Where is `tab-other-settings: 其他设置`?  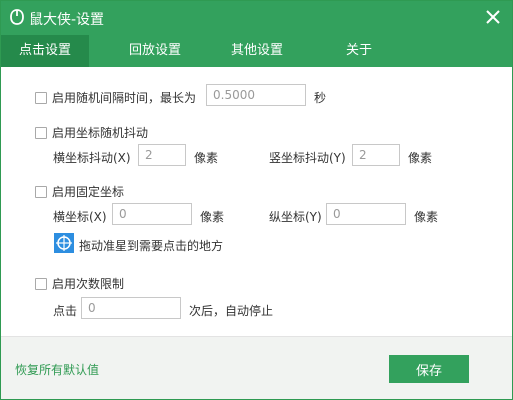 tab-other-settings: 其他设置 is located at coordinates (257, 51).